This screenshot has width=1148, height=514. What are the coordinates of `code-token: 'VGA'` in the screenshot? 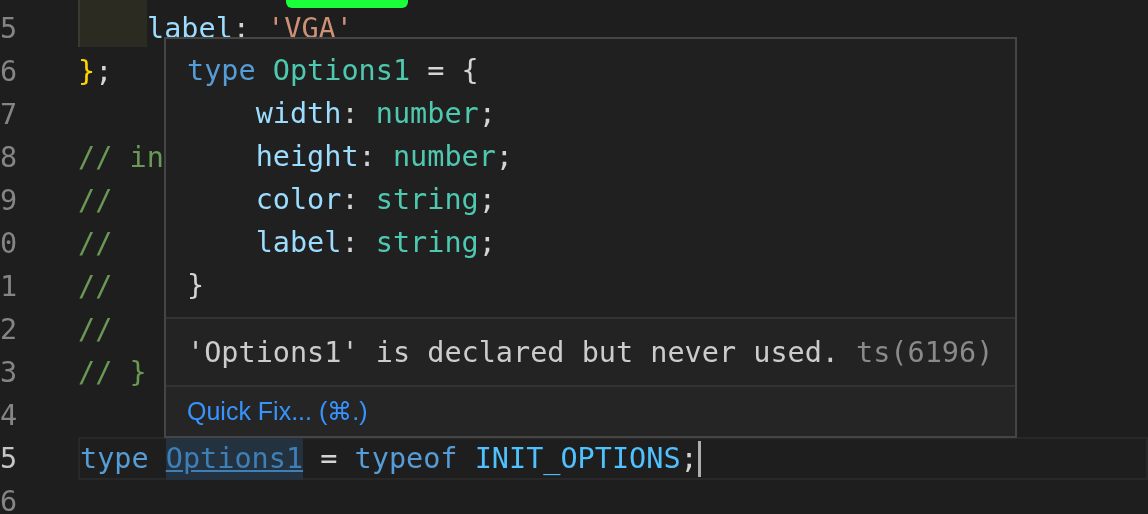 It's located at (310, 29).